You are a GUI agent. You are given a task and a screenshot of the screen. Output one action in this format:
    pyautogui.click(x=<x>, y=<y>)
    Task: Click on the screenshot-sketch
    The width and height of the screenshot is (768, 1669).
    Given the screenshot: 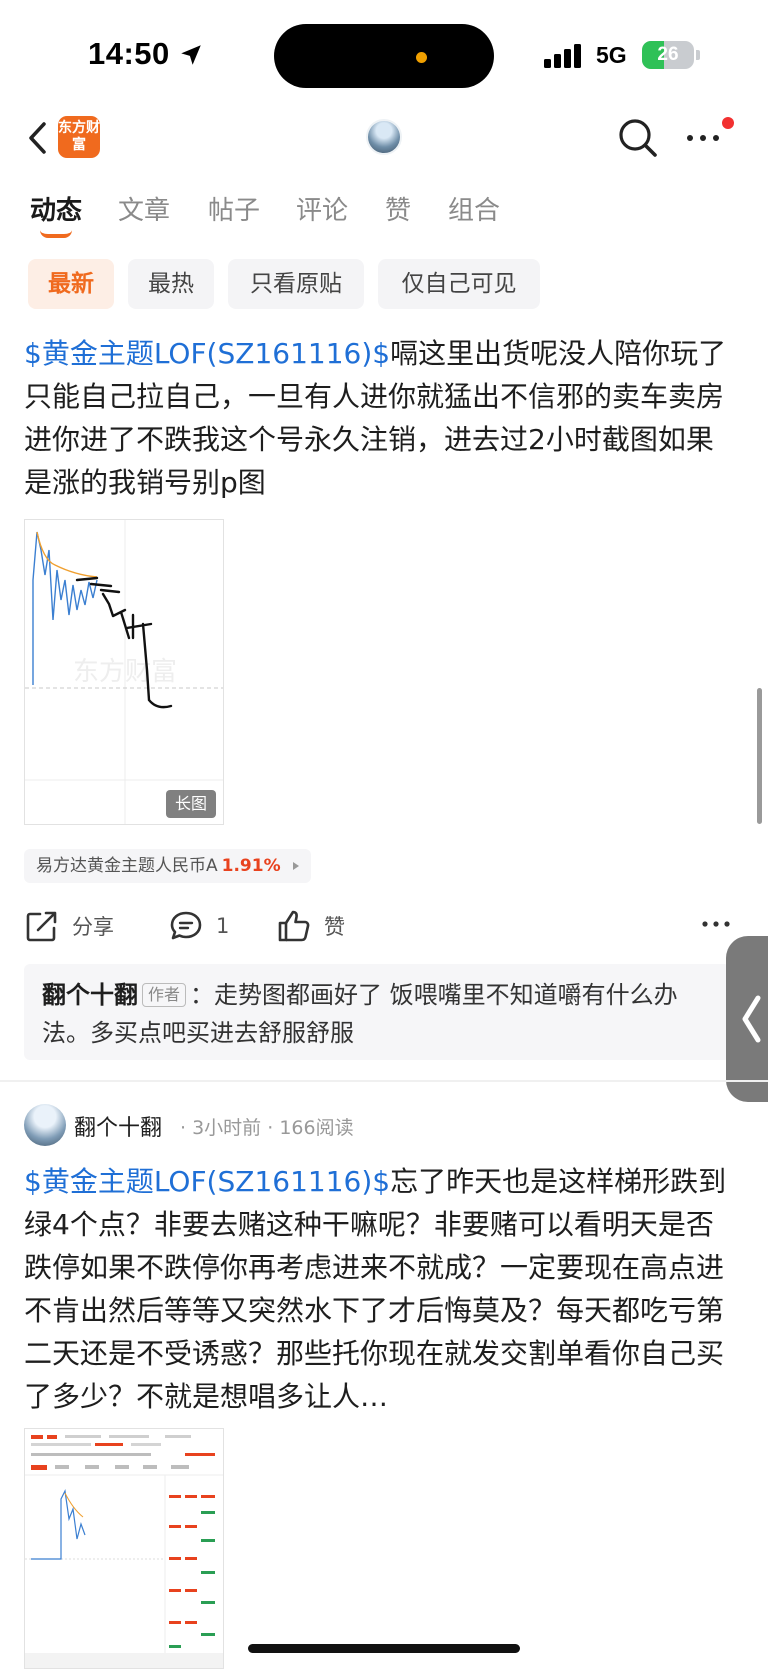 What is the action you would take?
    pyautogui.click(x=124, y=1548)
    